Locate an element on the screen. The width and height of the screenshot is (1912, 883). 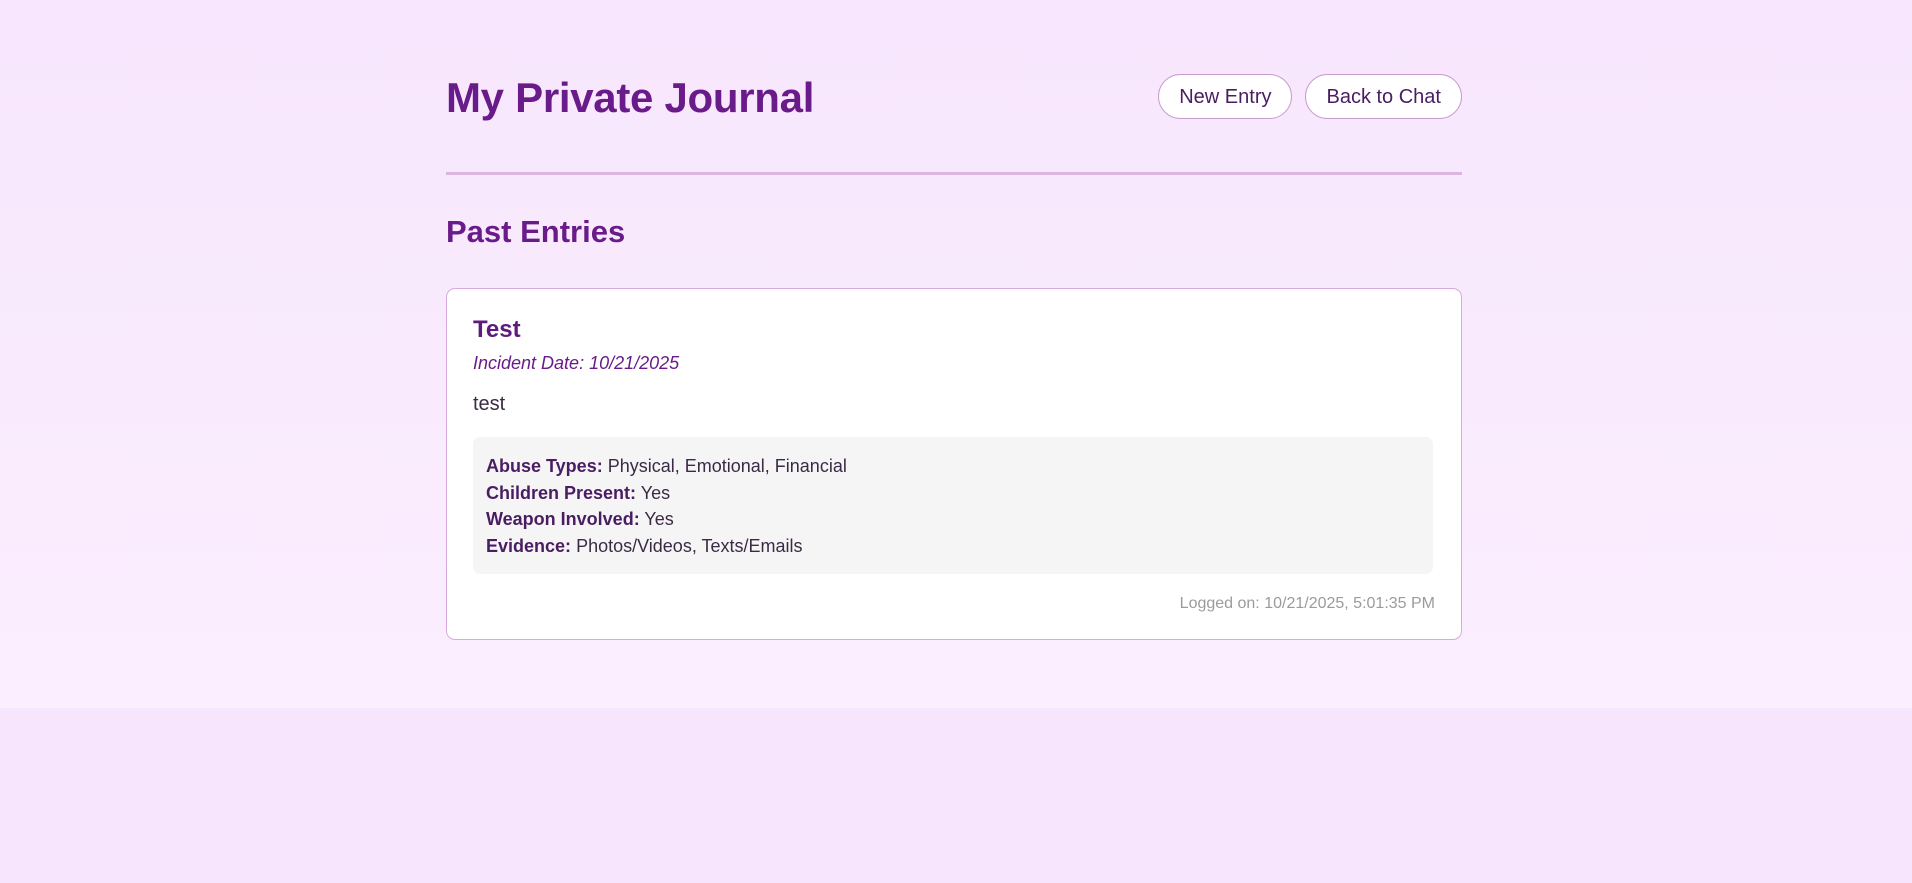
logged-on-value: 10/21/2025, 5:01:35 PM is located at coordinates (1349, 603).